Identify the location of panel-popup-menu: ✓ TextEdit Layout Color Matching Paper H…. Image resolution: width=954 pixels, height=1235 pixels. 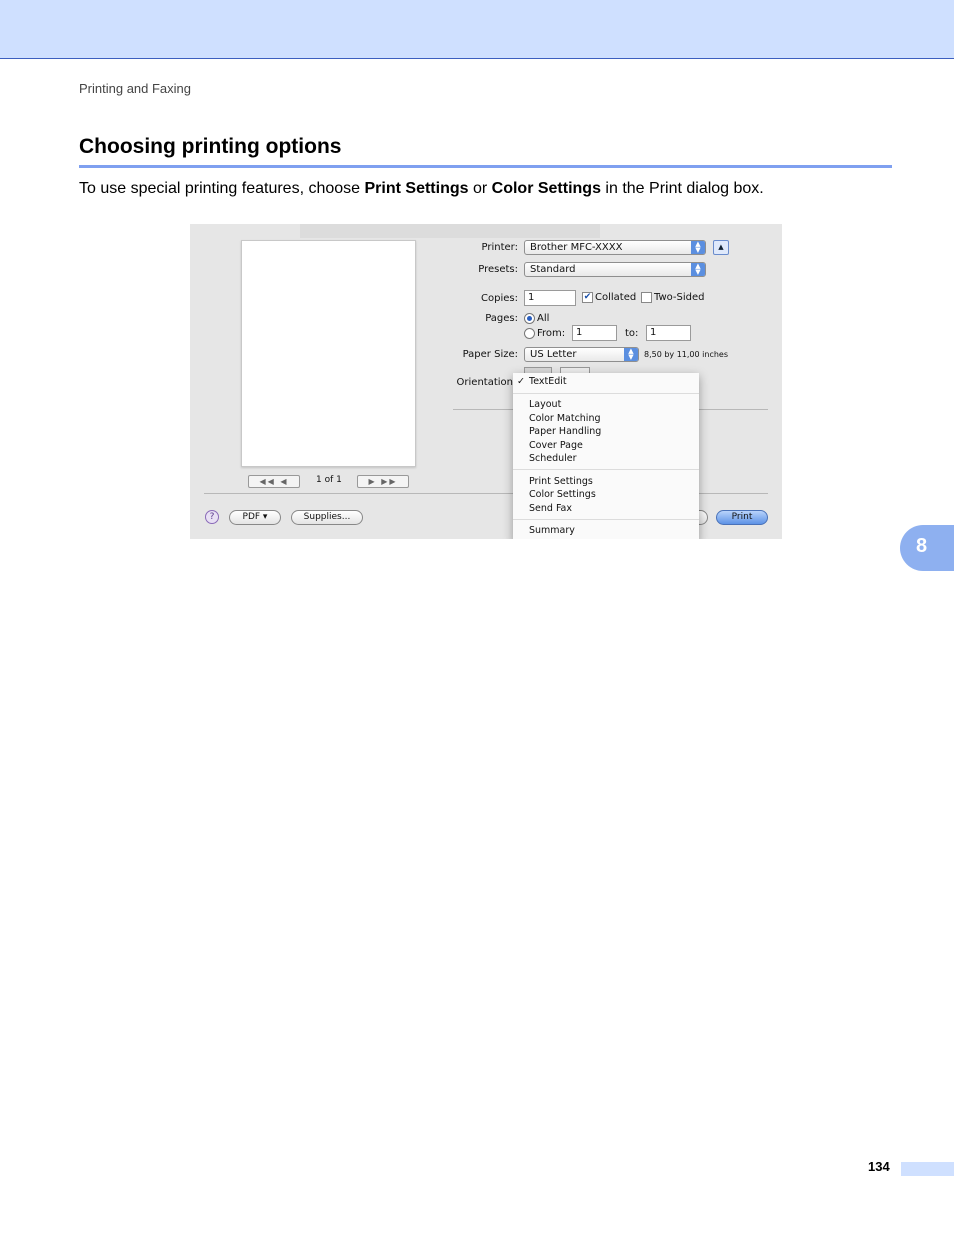
(606, 456).